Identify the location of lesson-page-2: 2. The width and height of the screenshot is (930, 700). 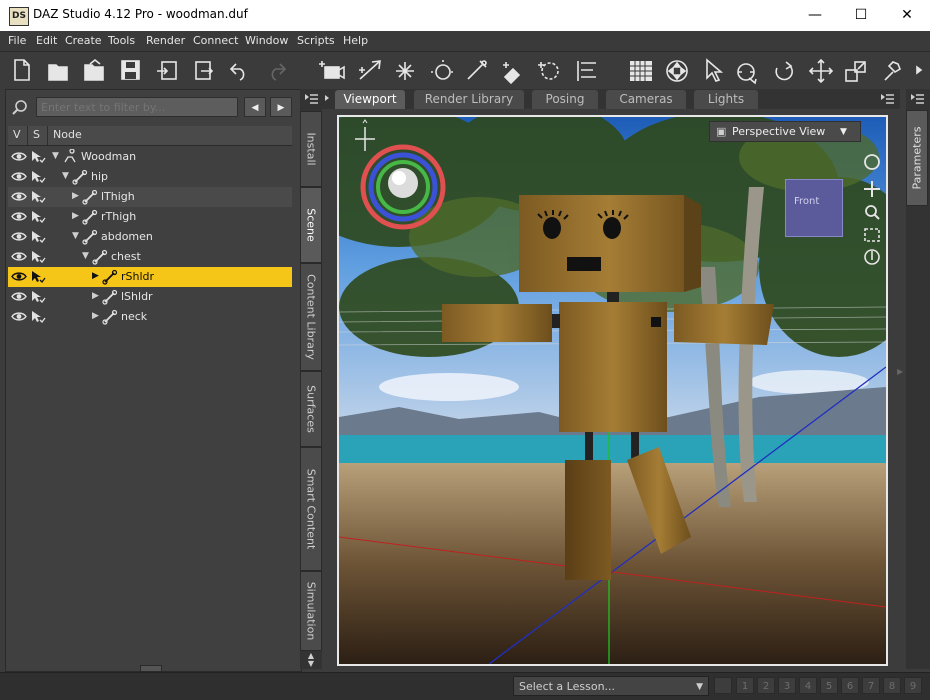
(766, 685).